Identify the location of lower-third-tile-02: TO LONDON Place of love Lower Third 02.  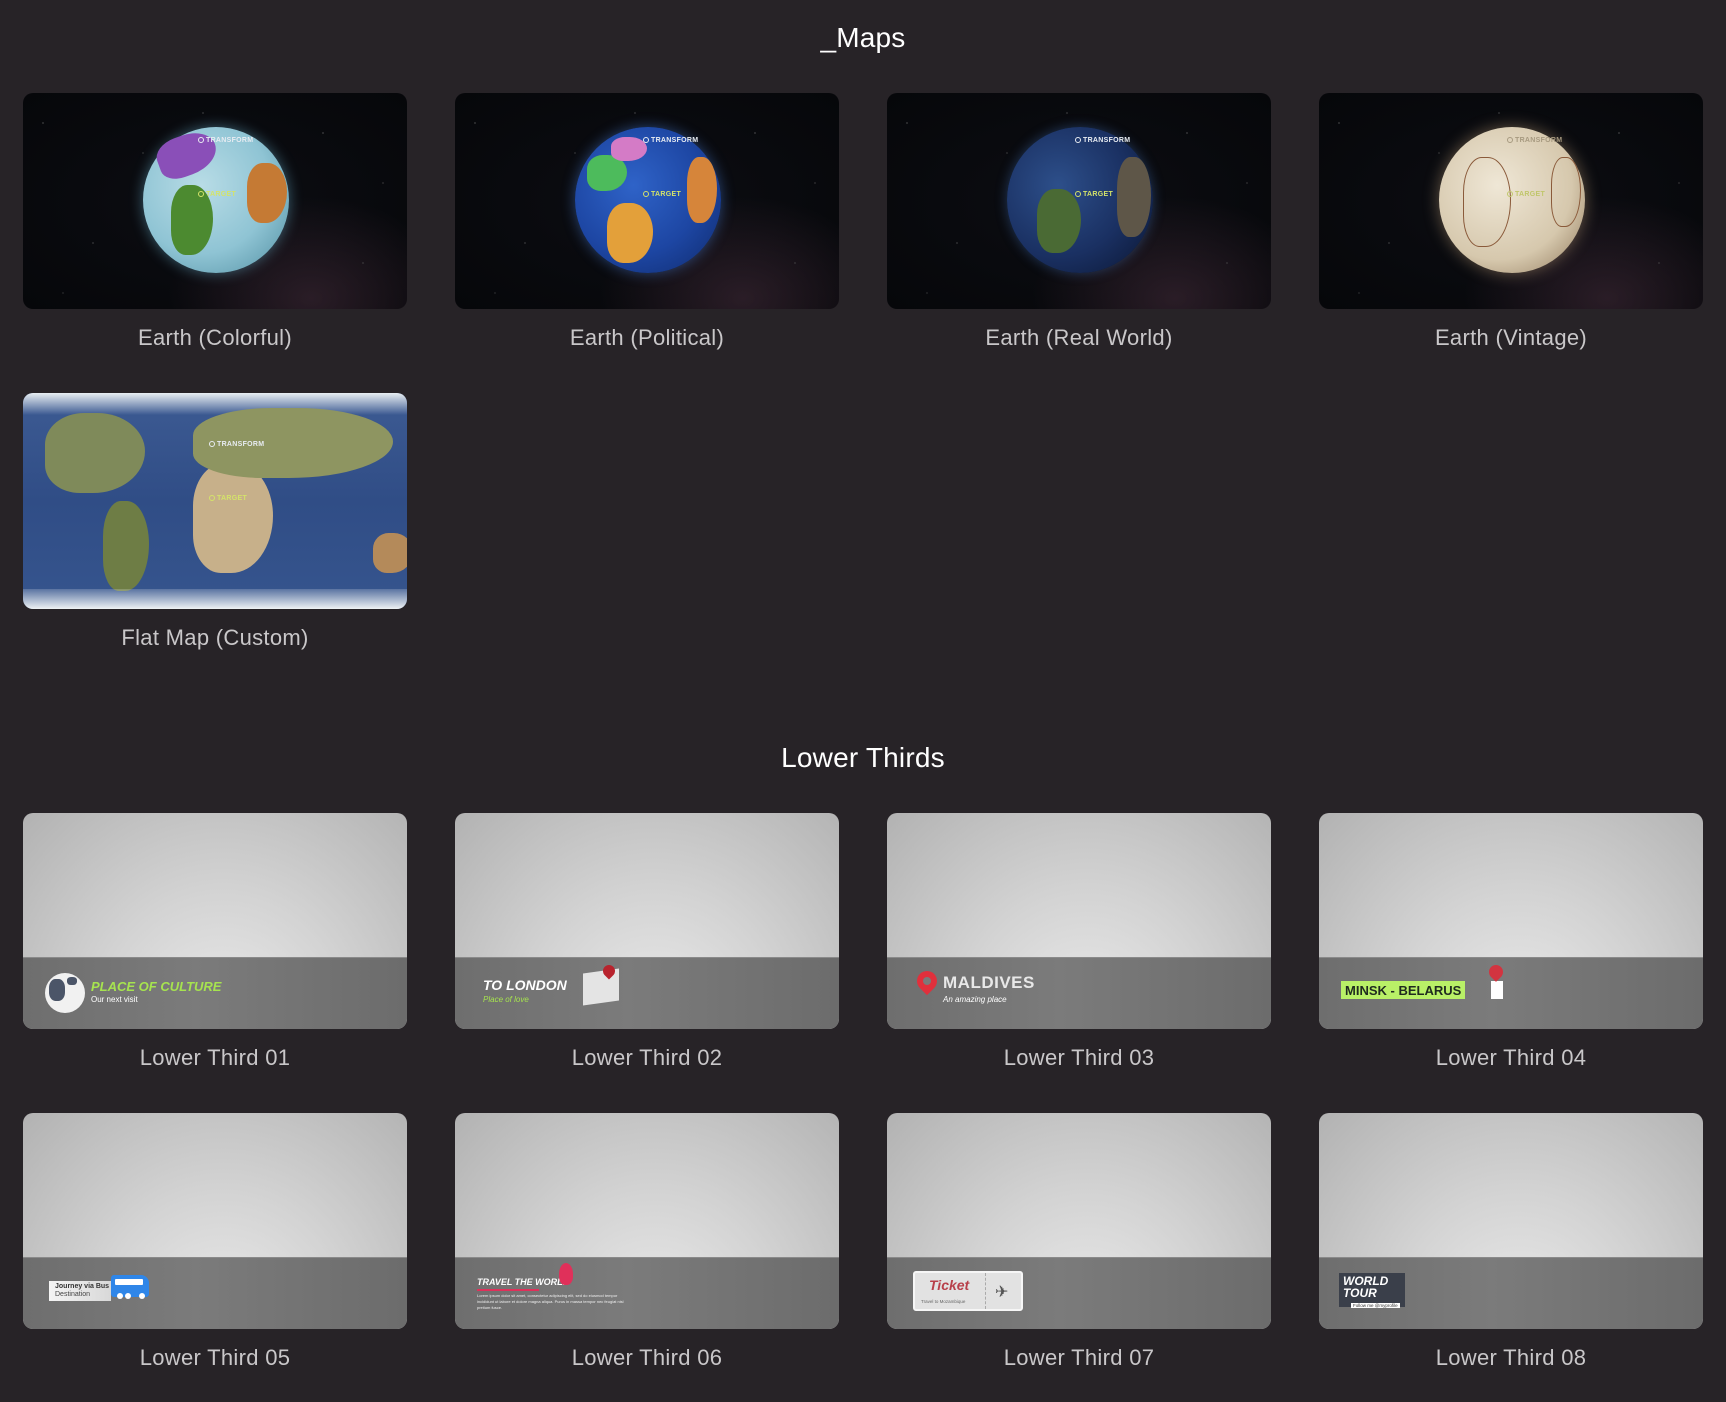
(647, 941).